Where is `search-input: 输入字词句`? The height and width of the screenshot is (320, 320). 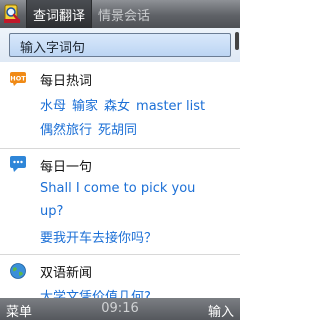
search-input: 输入字词句 is located at coordinates (120, 45).